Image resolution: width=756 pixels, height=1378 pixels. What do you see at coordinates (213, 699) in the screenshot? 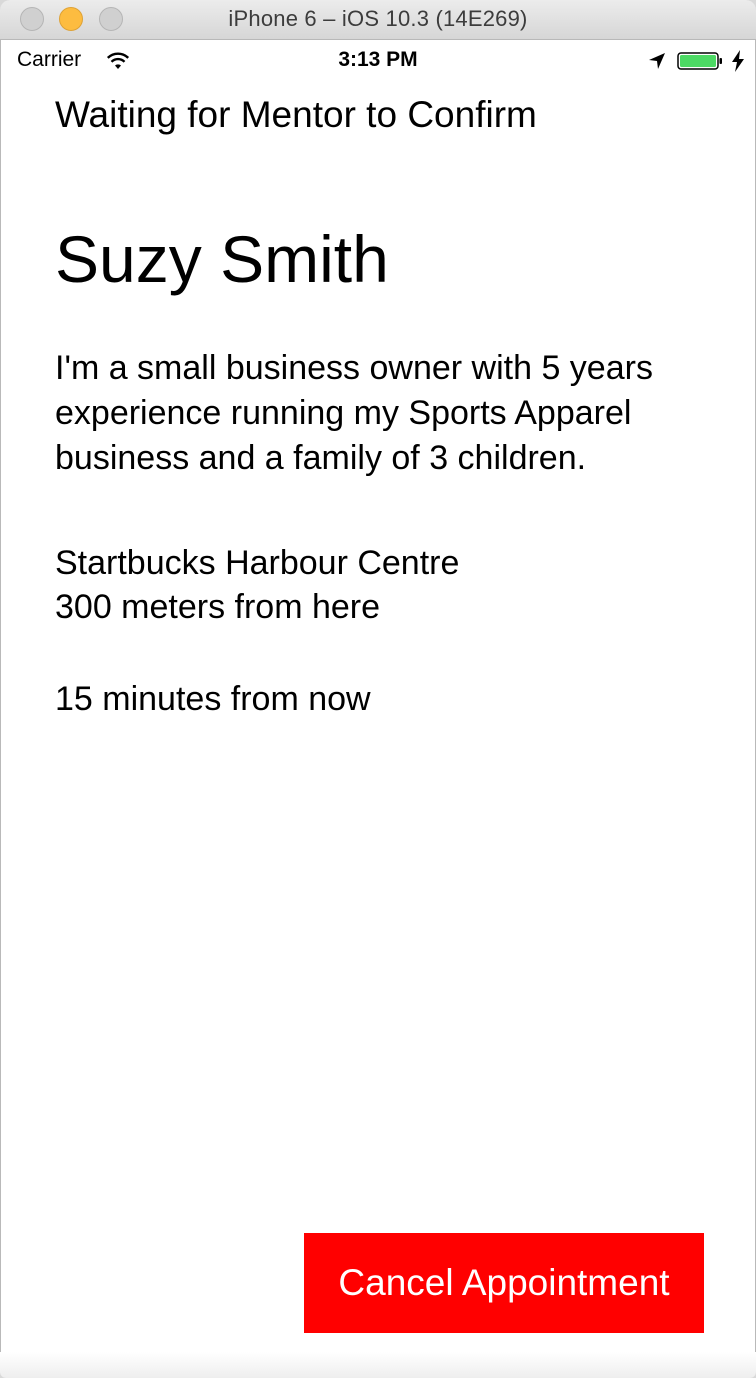
I see `meeting-time: 15 minutes from now` at bounding box center [213, 699].